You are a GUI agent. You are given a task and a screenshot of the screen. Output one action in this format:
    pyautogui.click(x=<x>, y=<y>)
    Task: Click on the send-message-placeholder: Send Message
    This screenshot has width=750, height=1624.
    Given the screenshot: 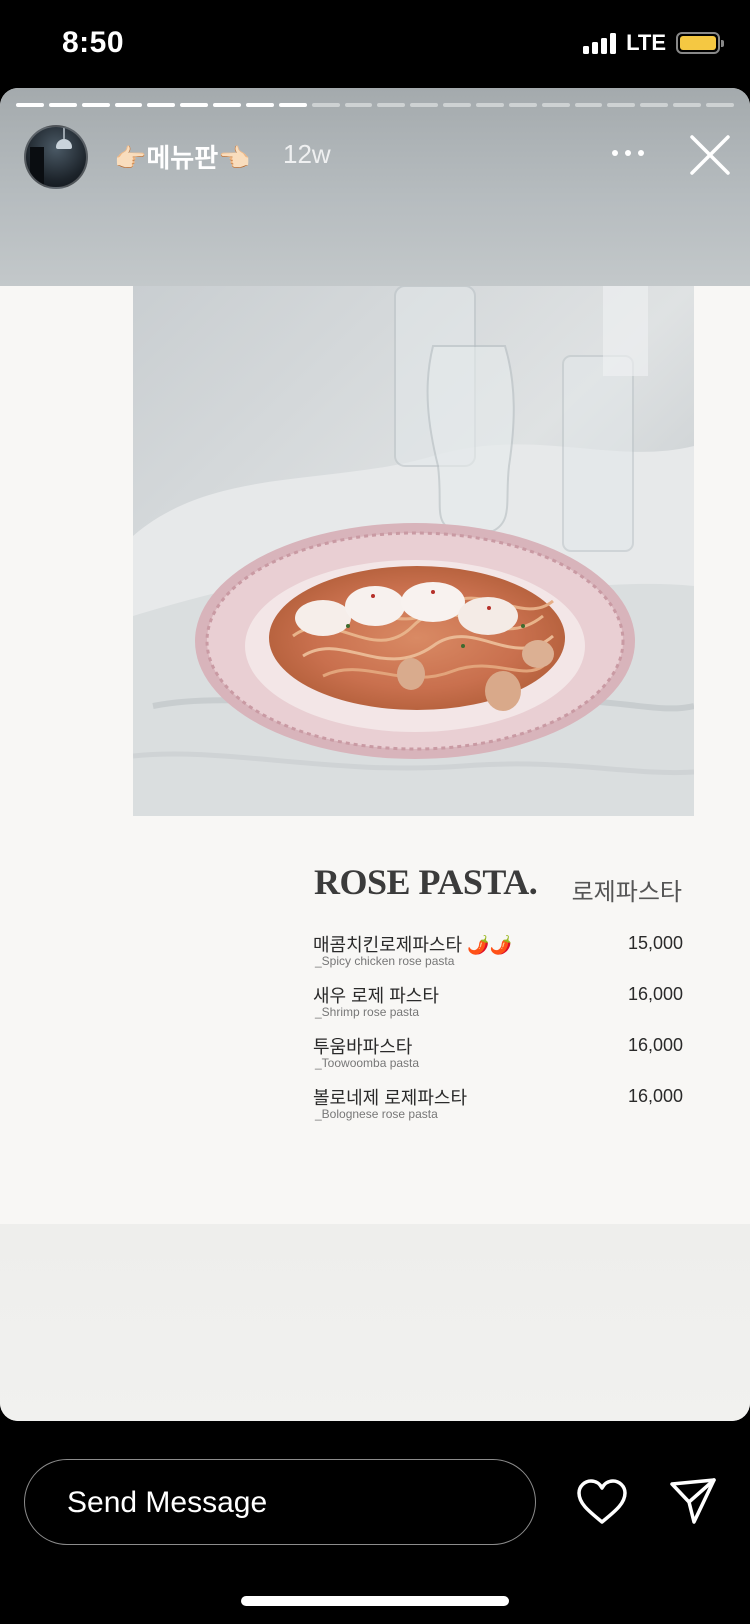 What is the action you would take?
    pyautogui.click(x=167, y=1502)
    